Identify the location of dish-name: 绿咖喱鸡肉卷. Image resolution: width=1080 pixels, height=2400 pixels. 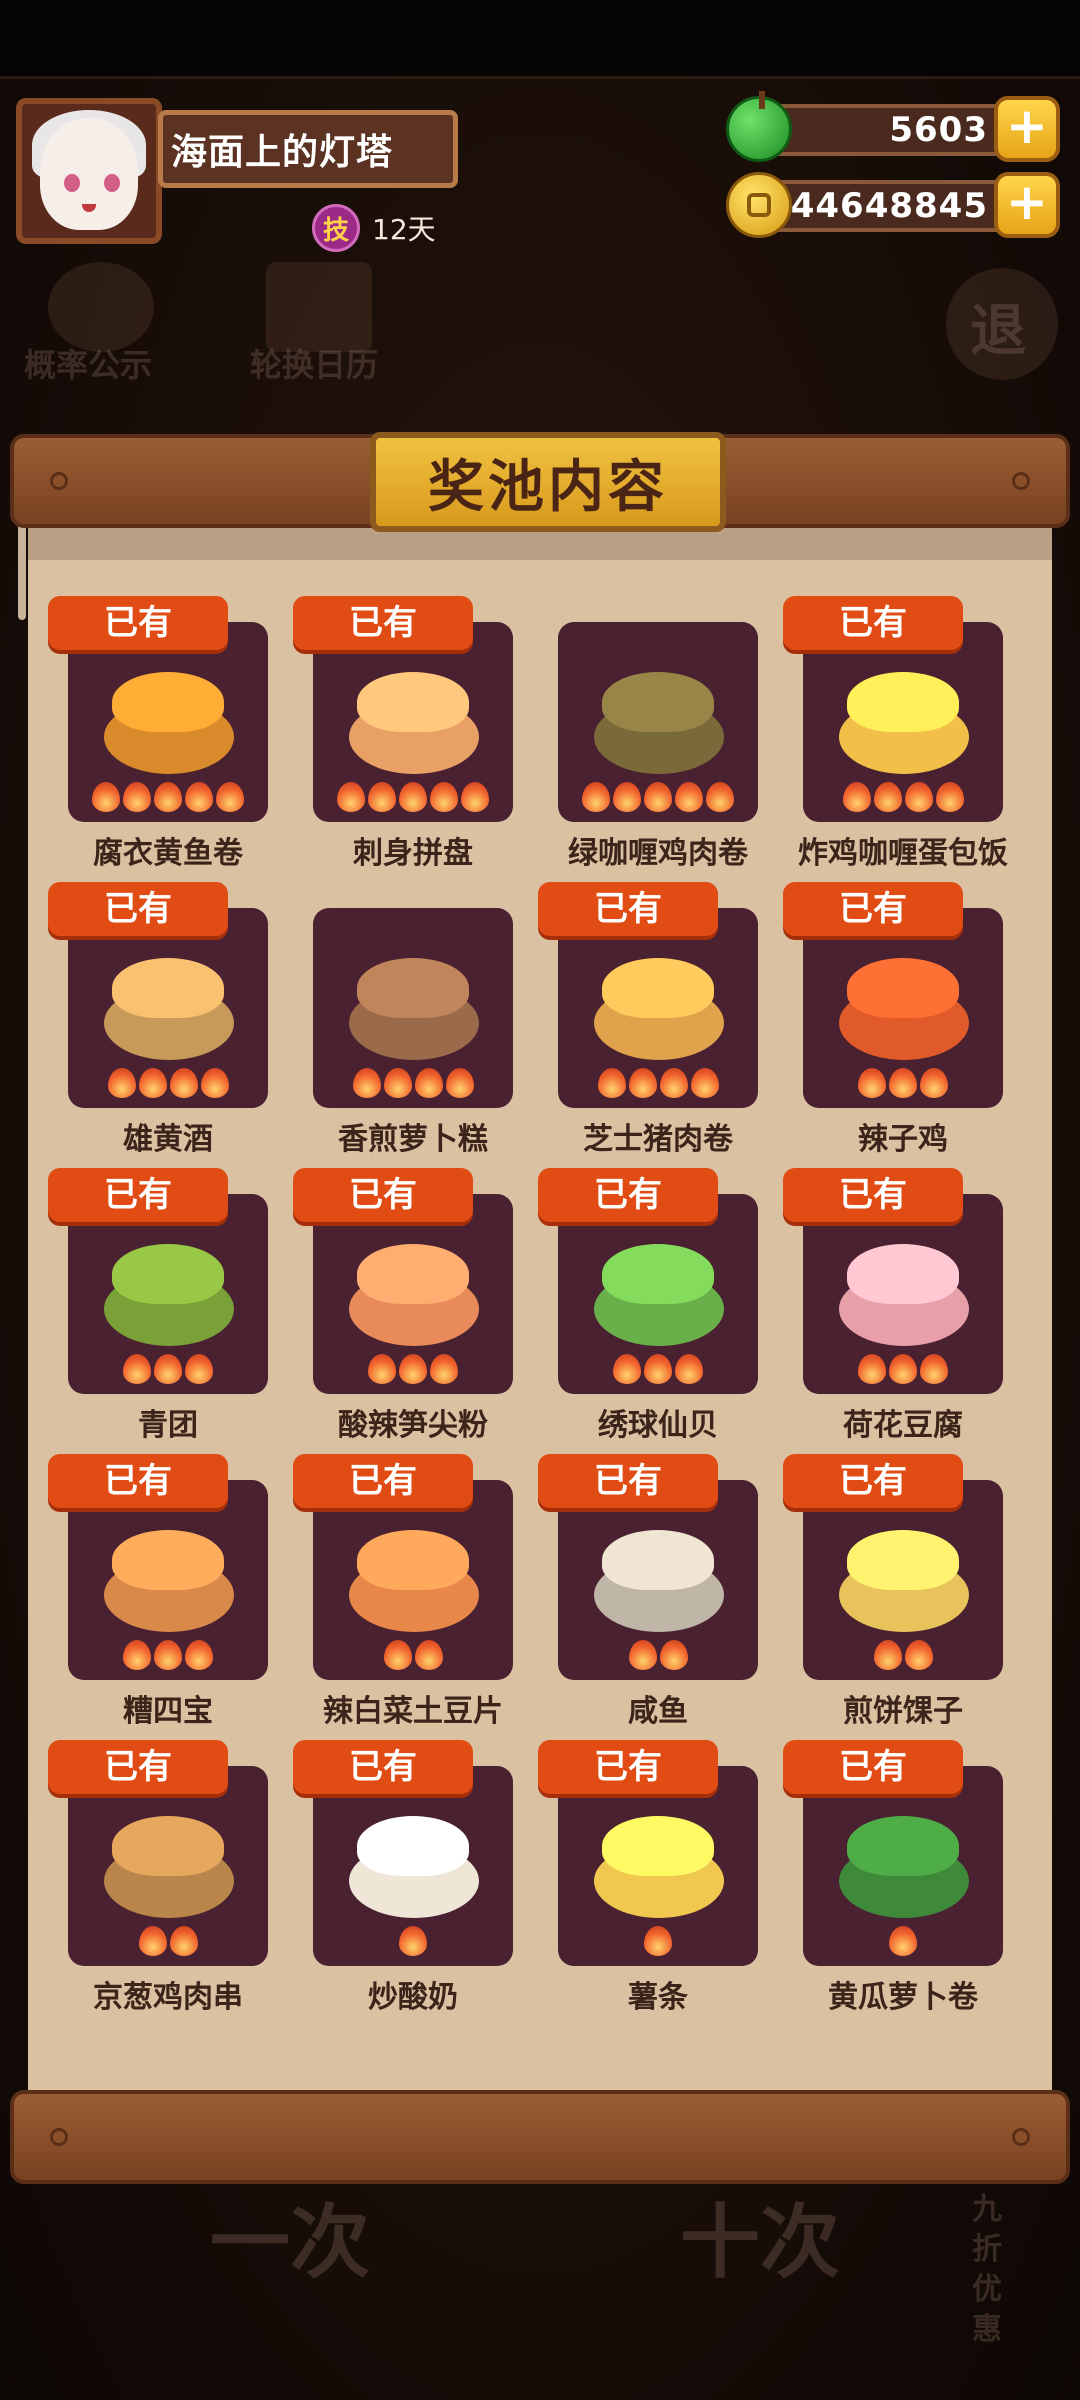
(658, 853).